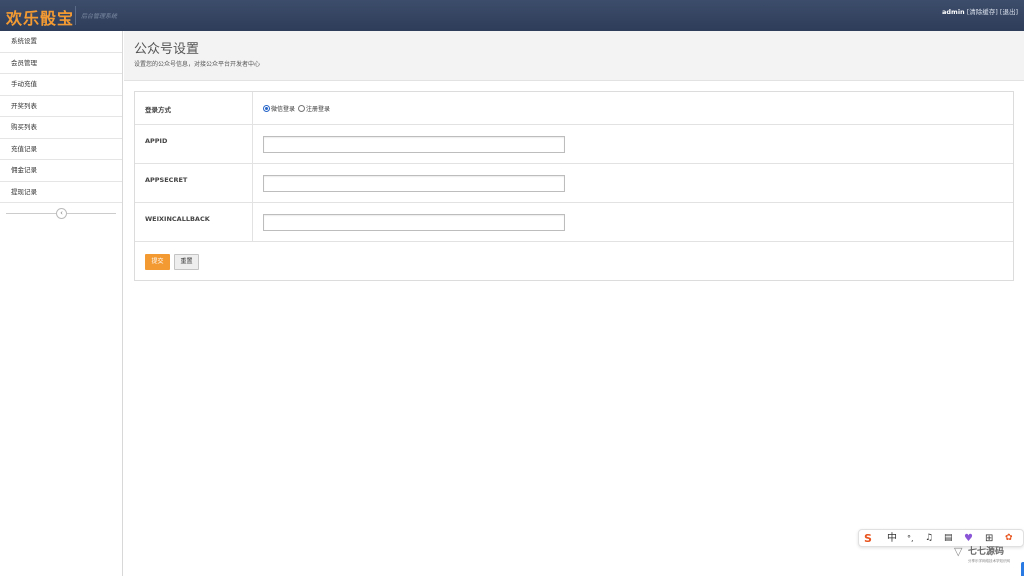 This screenshot has height=576, width=1024. I want to click on watermark-name: 七七源码, so click(986, 552).